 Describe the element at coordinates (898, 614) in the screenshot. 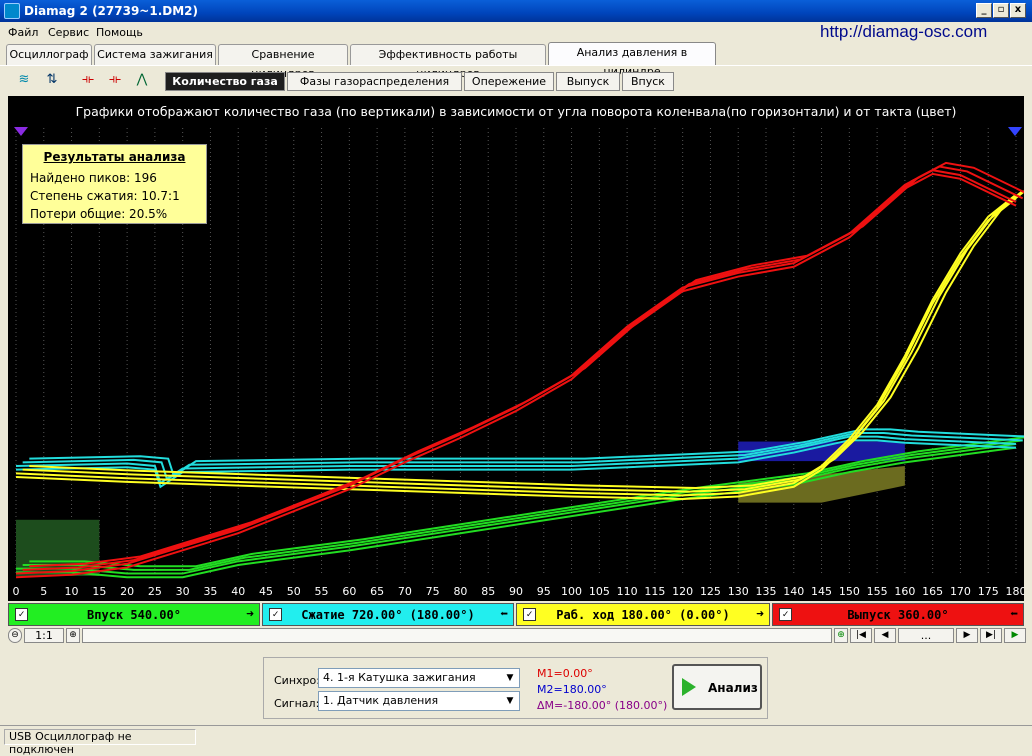

I see `strip-exhaust: ✓ Выпуск 360.00° ⬅` at that location.